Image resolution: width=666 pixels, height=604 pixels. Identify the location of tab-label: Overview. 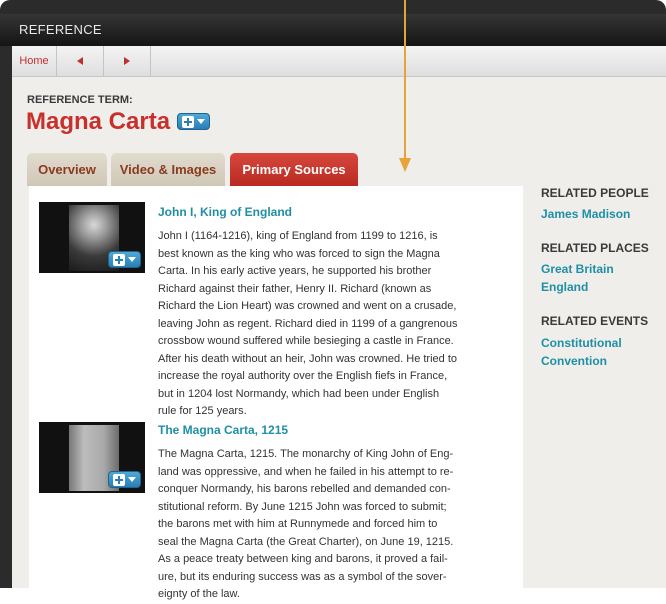
(67, 169).